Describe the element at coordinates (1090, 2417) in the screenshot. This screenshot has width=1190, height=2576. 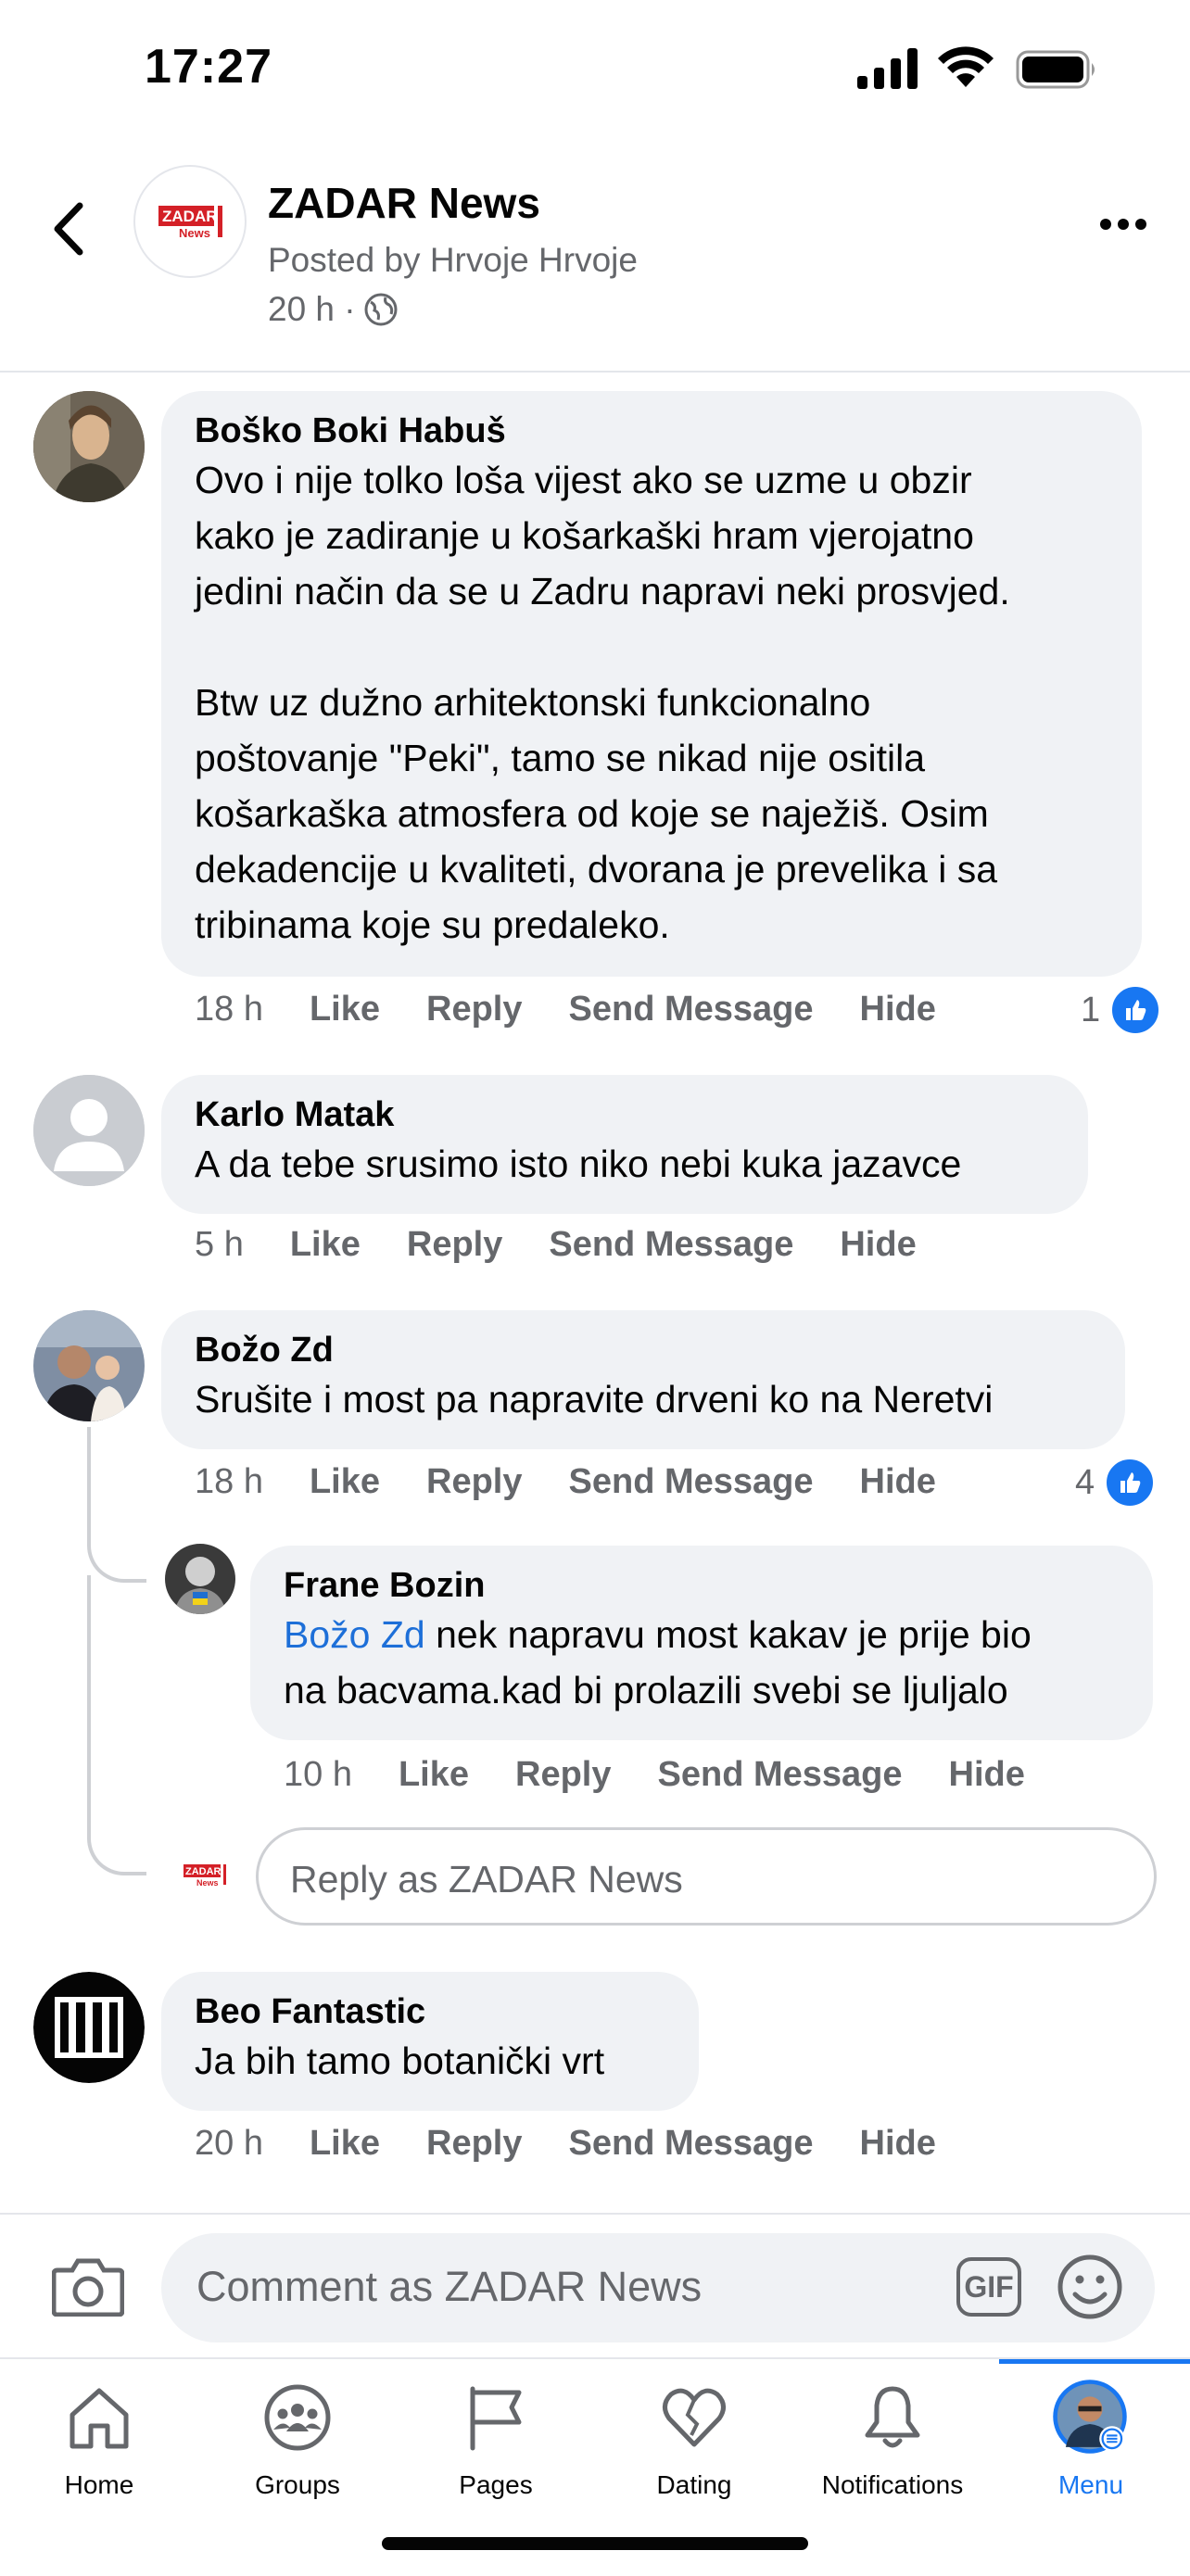
I see `menu-avatar-icon` at that location.